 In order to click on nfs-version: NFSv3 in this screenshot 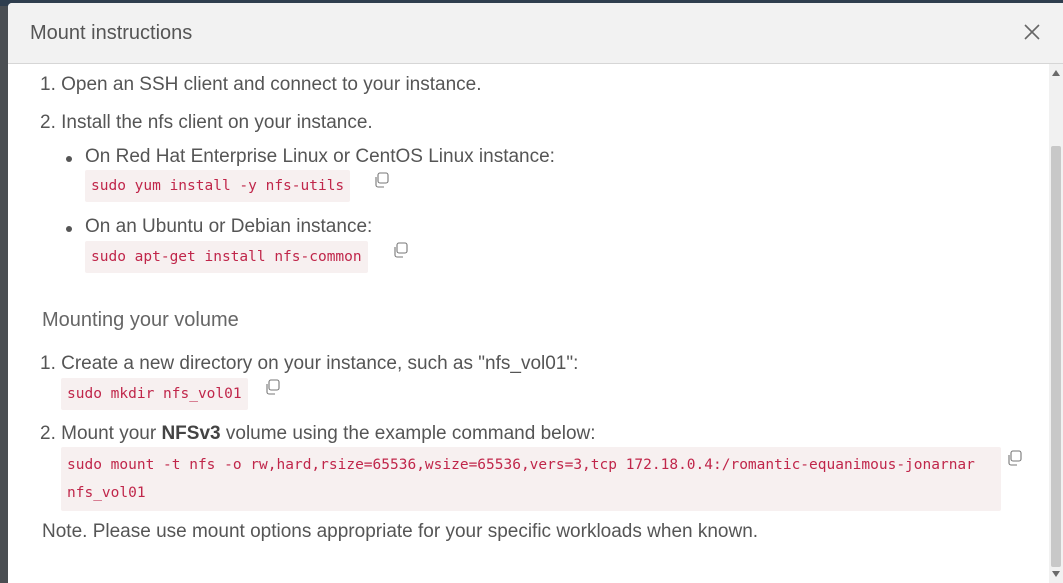, I will do `click(191, 433)`.